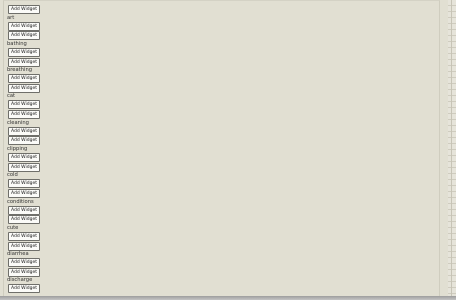 This screenshot has width=456, height=300. I want to click on category-label: cold, so click(12, 175).